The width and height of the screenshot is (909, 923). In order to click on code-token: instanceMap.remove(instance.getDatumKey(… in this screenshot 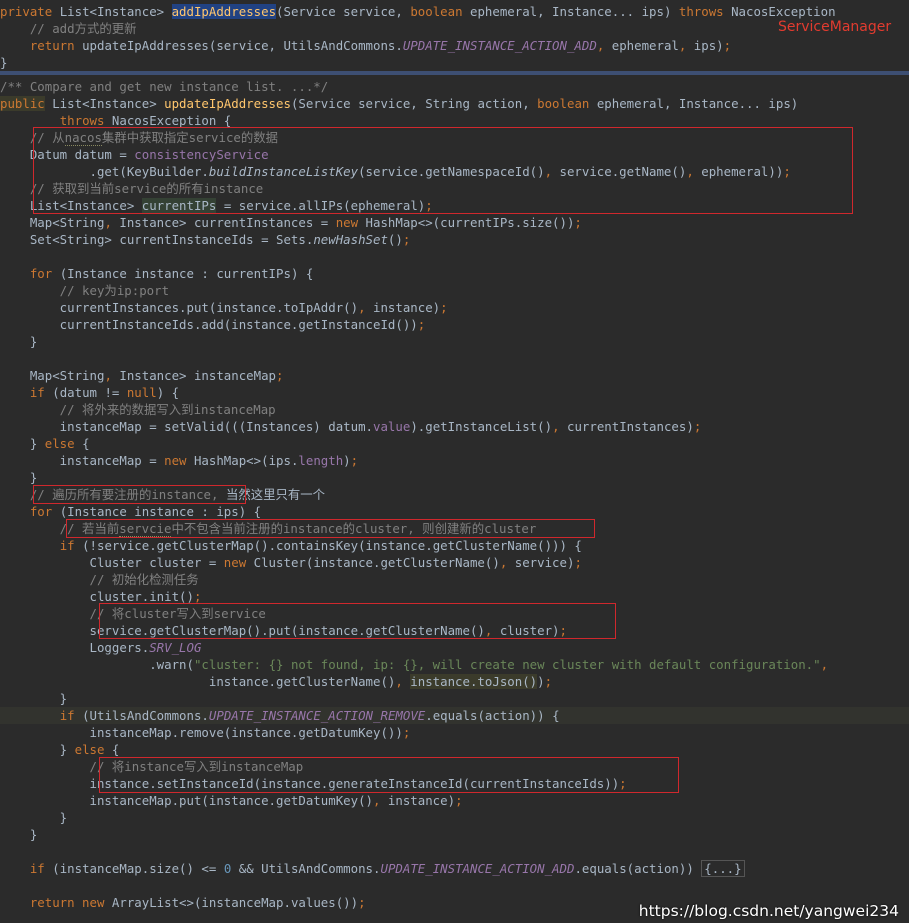, I will do `click(201, 732)`.